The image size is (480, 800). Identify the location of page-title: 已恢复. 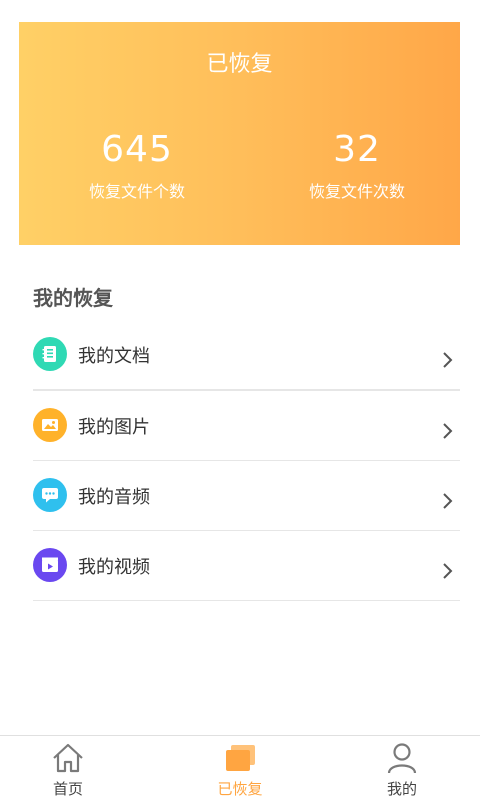
(239, 64).